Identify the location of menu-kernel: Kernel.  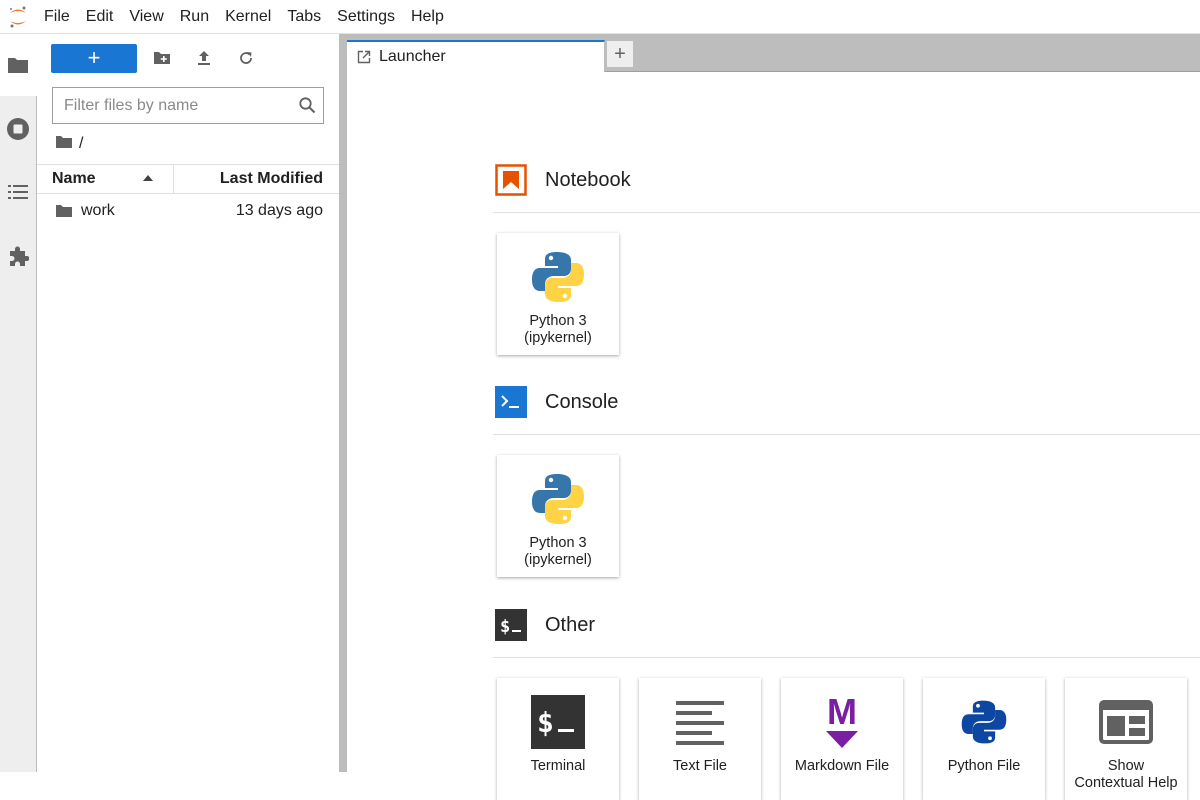
(248, 17).